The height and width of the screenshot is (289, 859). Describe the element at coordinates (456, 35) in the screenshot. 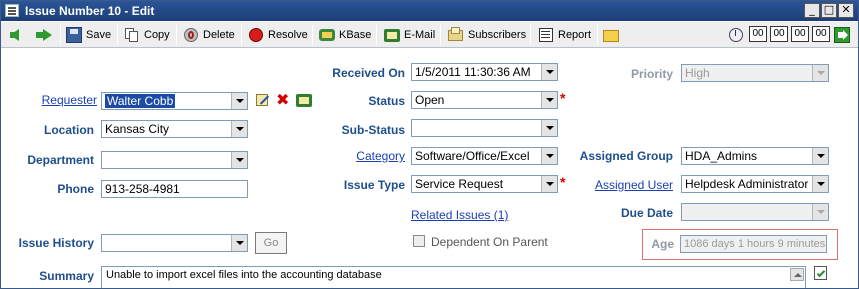

I see `subscribers-icon` at that location.